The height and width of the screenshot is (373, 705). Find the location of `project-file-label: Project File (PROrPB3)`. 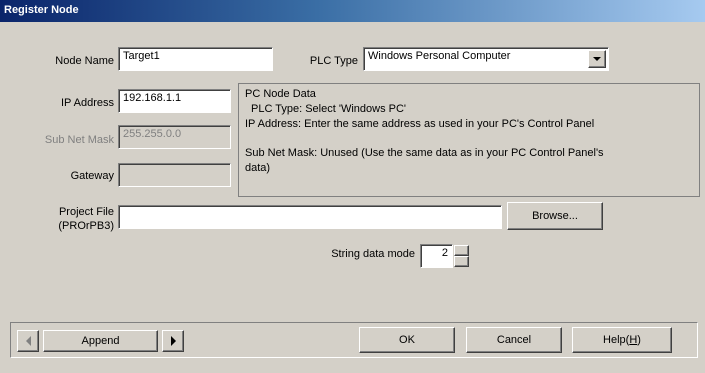

project-file-label: Project File (PROrPB3) is located at coordinates (67, 219).